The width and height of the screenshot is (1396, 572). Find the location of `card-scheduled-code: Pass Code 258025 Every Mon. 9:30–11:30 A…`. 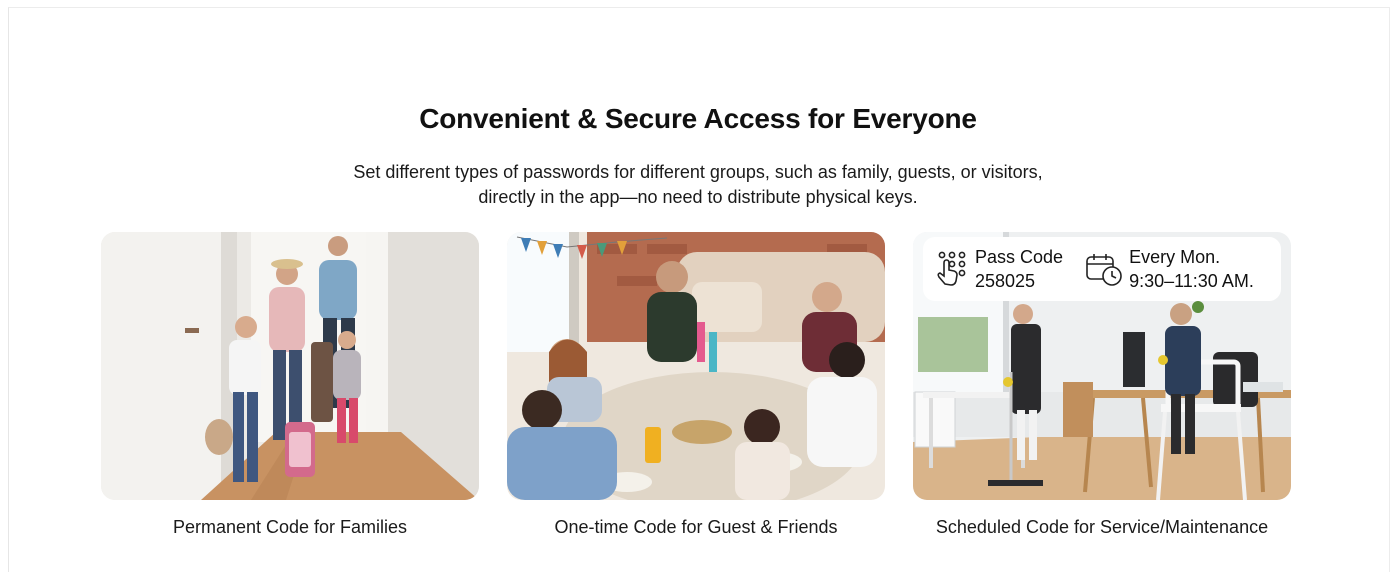

card-scheduled-code: Pass Code 258025 Every Mon. 9:30–11:30 A… is located at coordinates (1102, 385).